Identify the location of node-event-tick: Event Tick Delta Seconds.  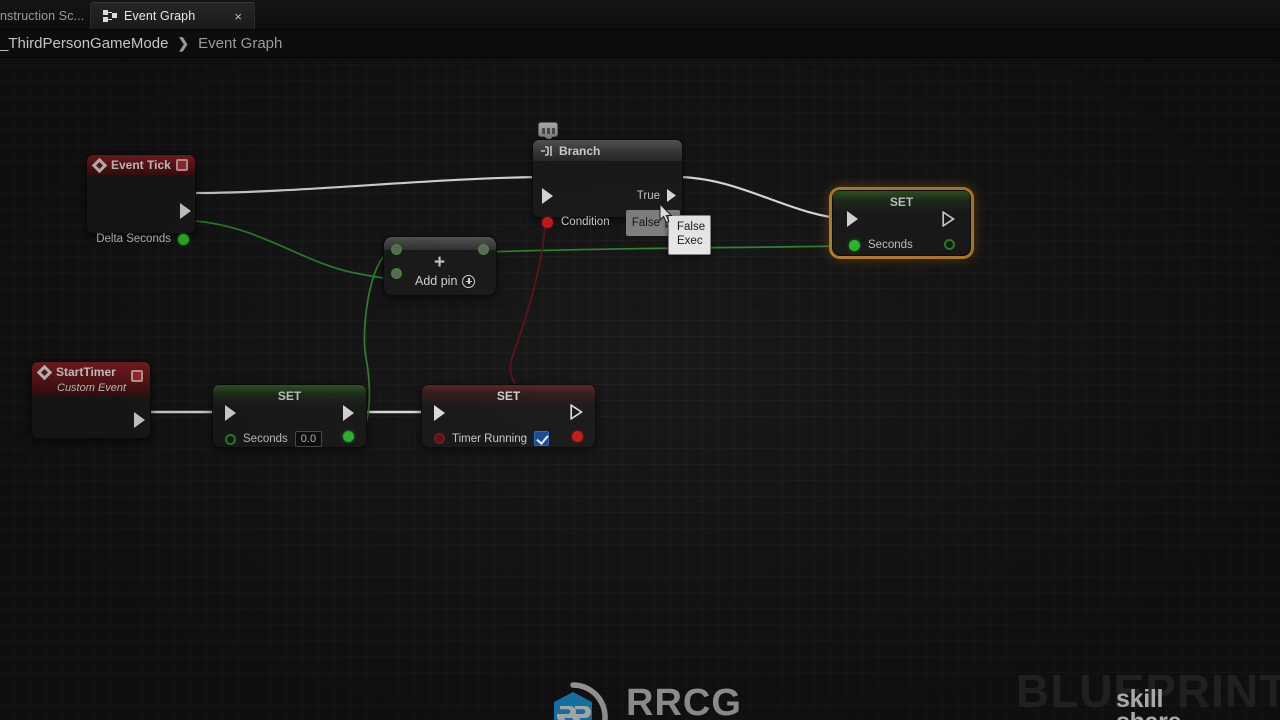
(141, 199).